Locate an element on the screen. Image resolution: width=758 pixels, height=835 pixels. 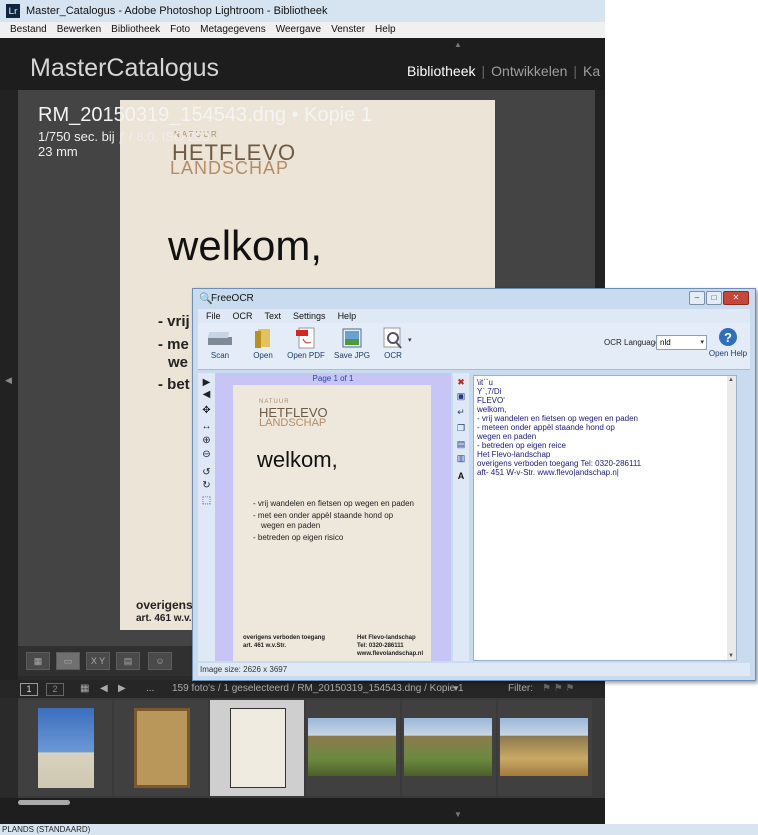
copy-icon: ❐ is located at coordinates (461, 428).